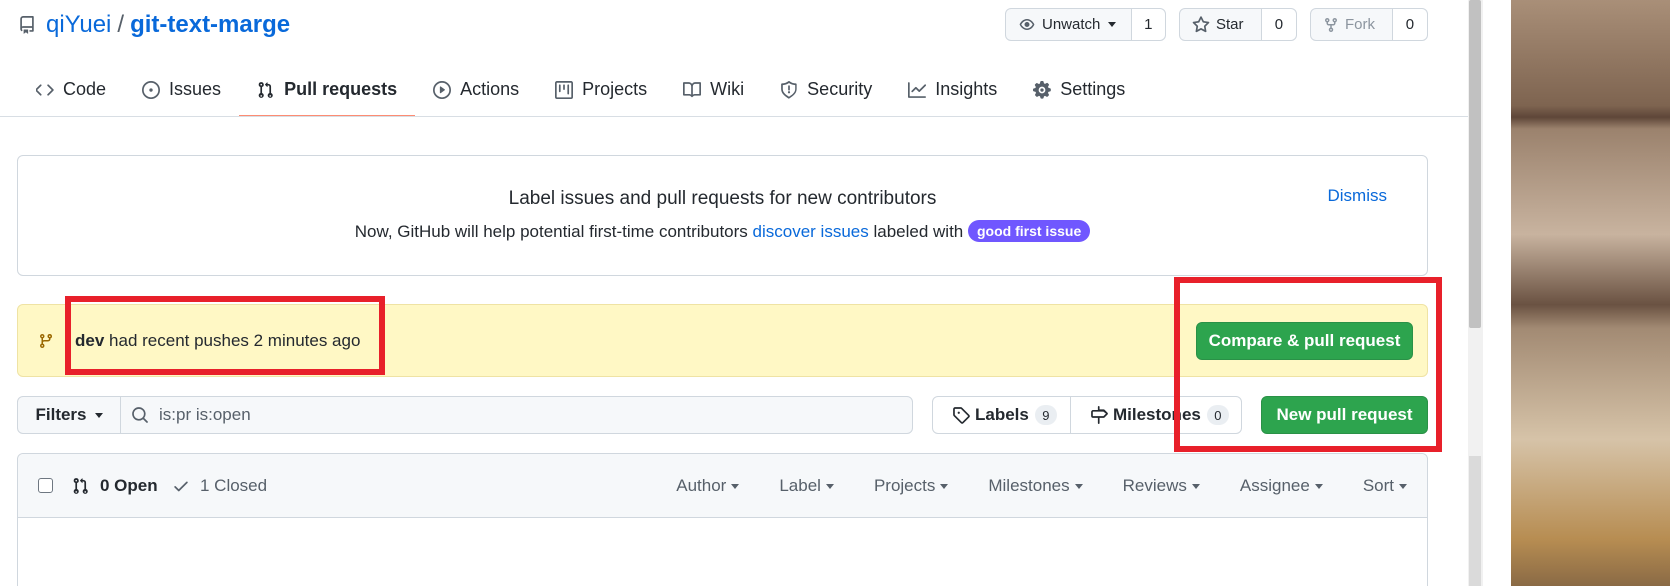  I want to click on graph-icon, so click(917, 89).